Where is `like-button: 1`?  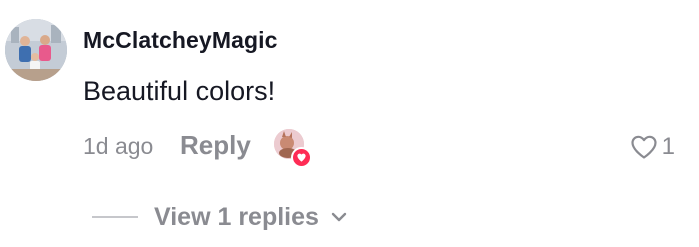
like-button: 1 is located at coordinates (652, 147).